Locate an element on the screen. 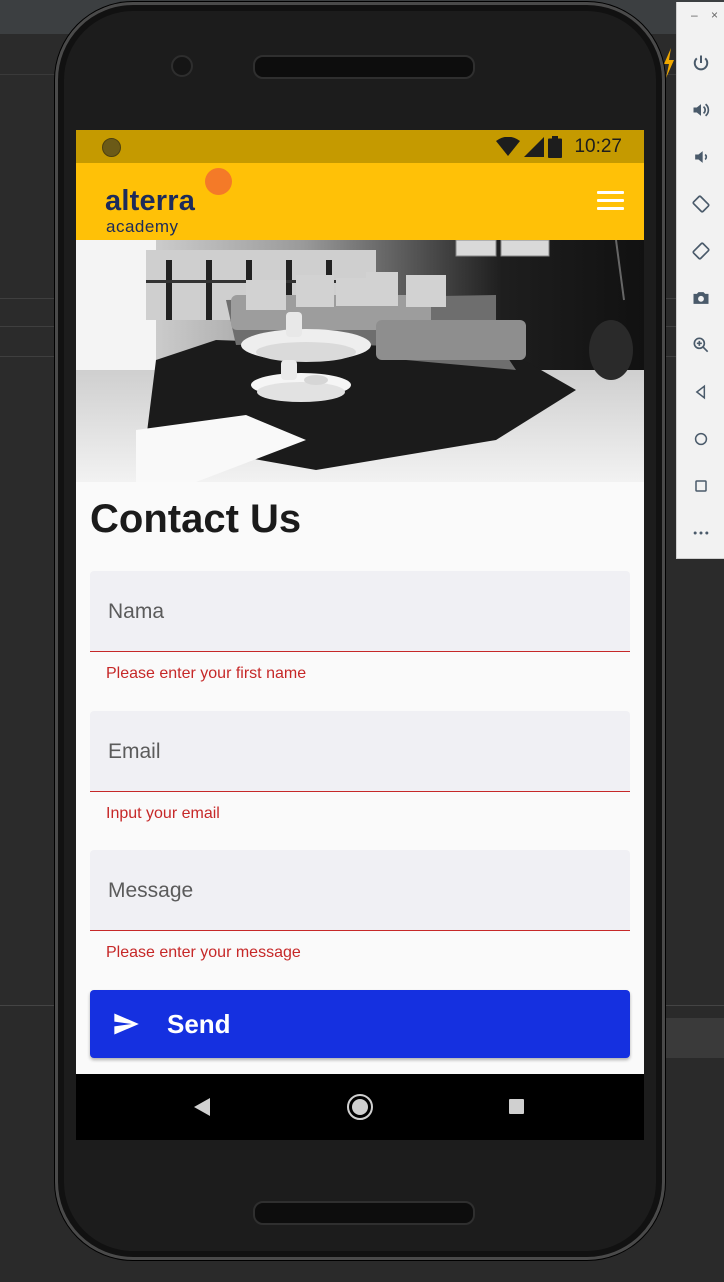 The width and height of the screenshot is (724, 1282). overview-icon is located at coordinates (701, 486).